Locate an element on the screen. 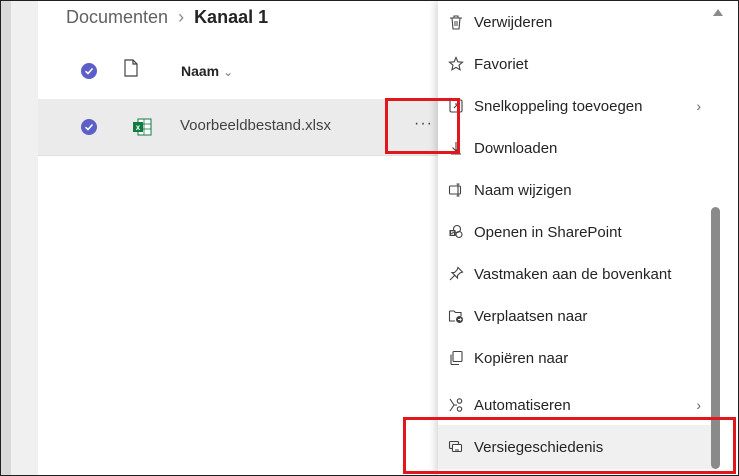 This screenshot has width=739, height=476. automate-icon is located at coordinates (456, 405).